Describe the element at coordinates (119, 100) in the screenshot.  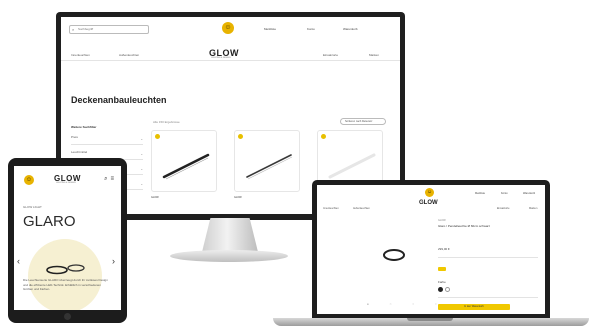
I see `page-title: Deckenanbauleuchten` at that location.